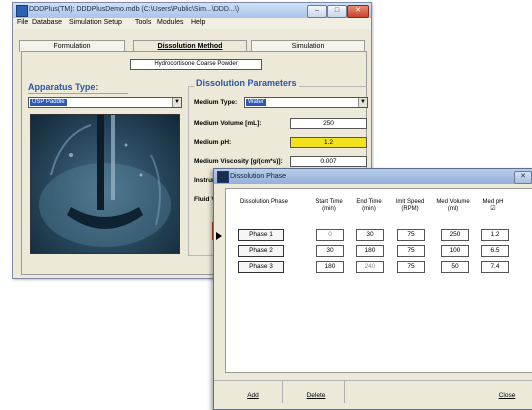 The width and height of the screenshot is (532, 410). What do you see at coordinates (143, 22) in the screenshot?
I see `menu-tools: Tools` at bounding box center [143, 22].